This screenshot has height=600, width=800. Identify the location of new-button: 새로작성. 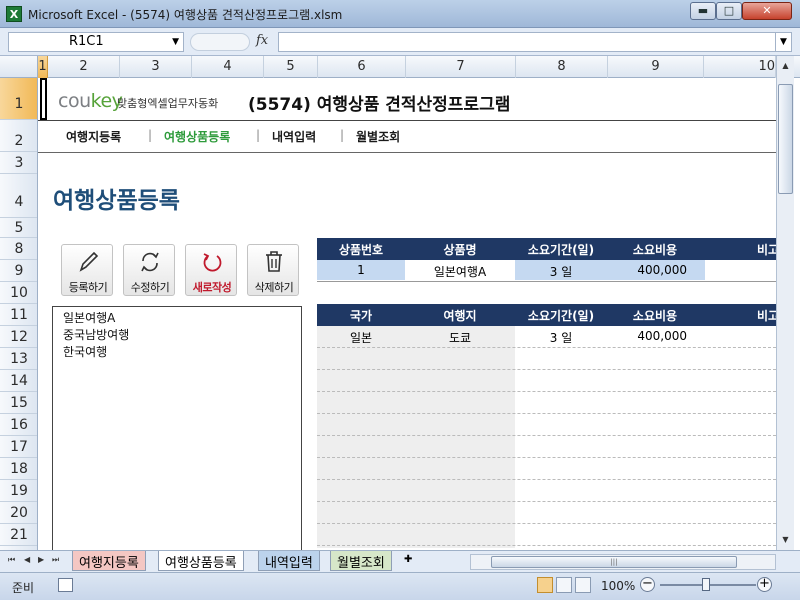
(211, 270).